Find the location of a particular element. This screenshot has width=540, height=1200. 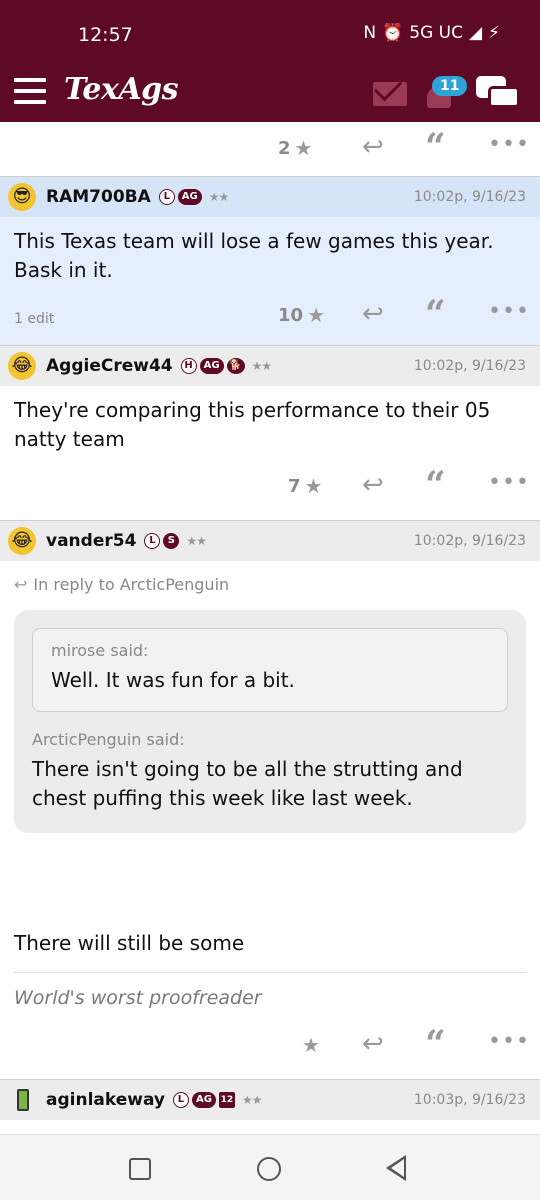

notification-badge: 11 is located at coordinates (450, 86).